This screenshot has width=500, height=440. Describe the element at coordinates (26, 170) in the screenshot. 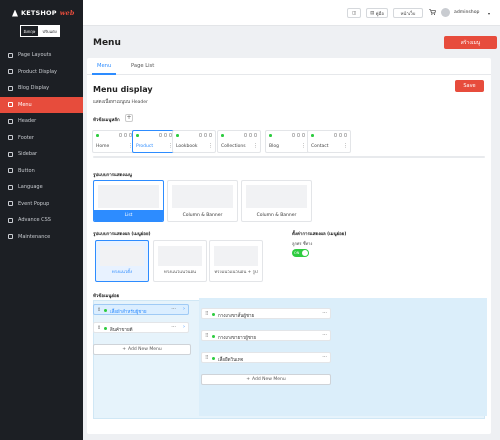

I see `sidebar-item-label: Button` at that location.